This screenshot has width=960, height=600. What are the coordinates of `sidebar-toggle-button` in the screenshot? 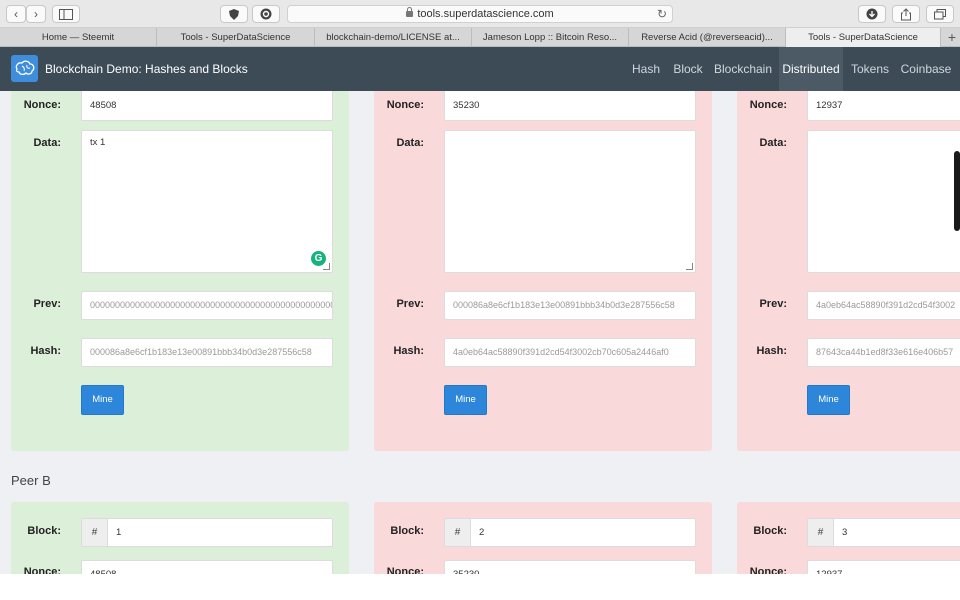 It's located at (66, 14).